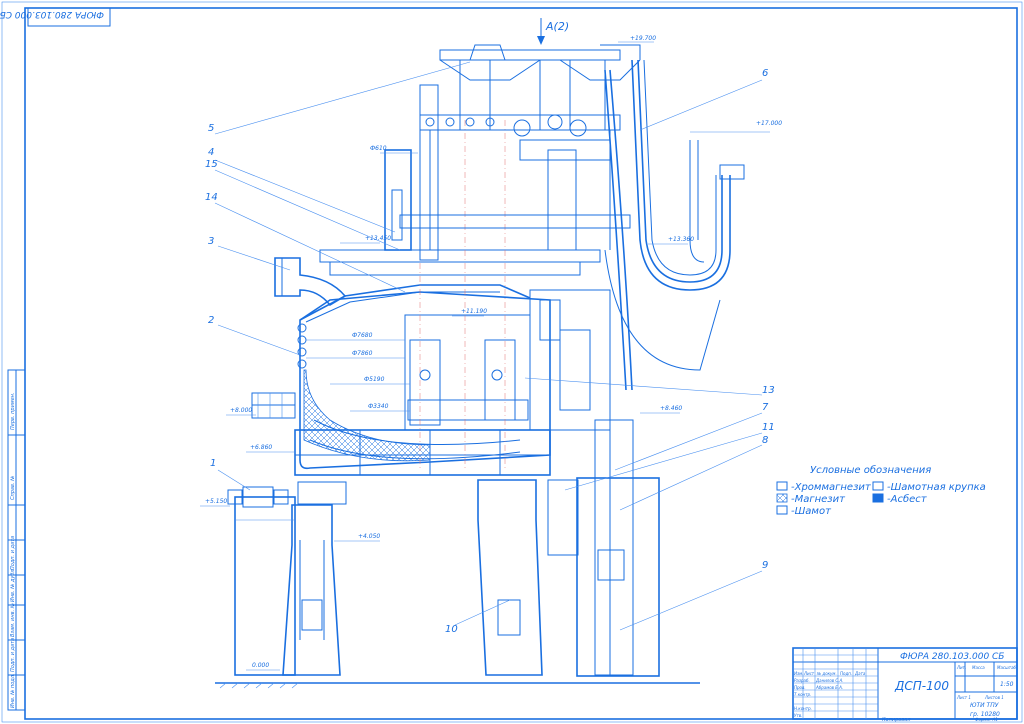  Describe the element at coordinates (13, 411) in the screenshot. I see `side-label-1: Перв. примен.` at that location.